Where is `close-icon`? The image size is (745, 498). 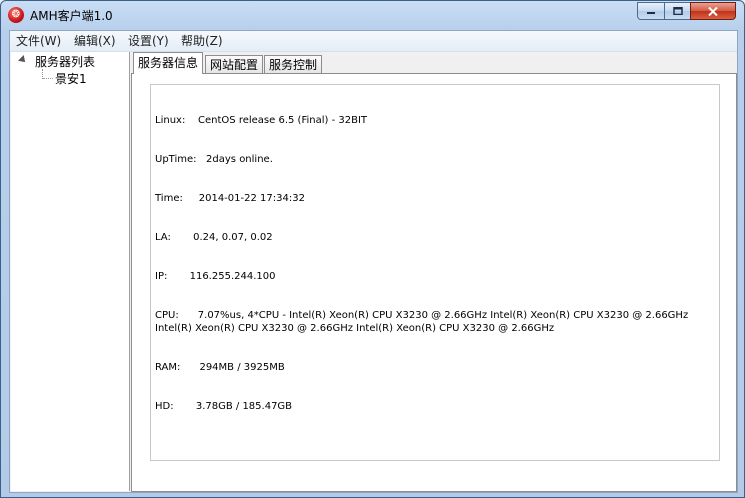
close-icon is located at coordinates (713, 11).